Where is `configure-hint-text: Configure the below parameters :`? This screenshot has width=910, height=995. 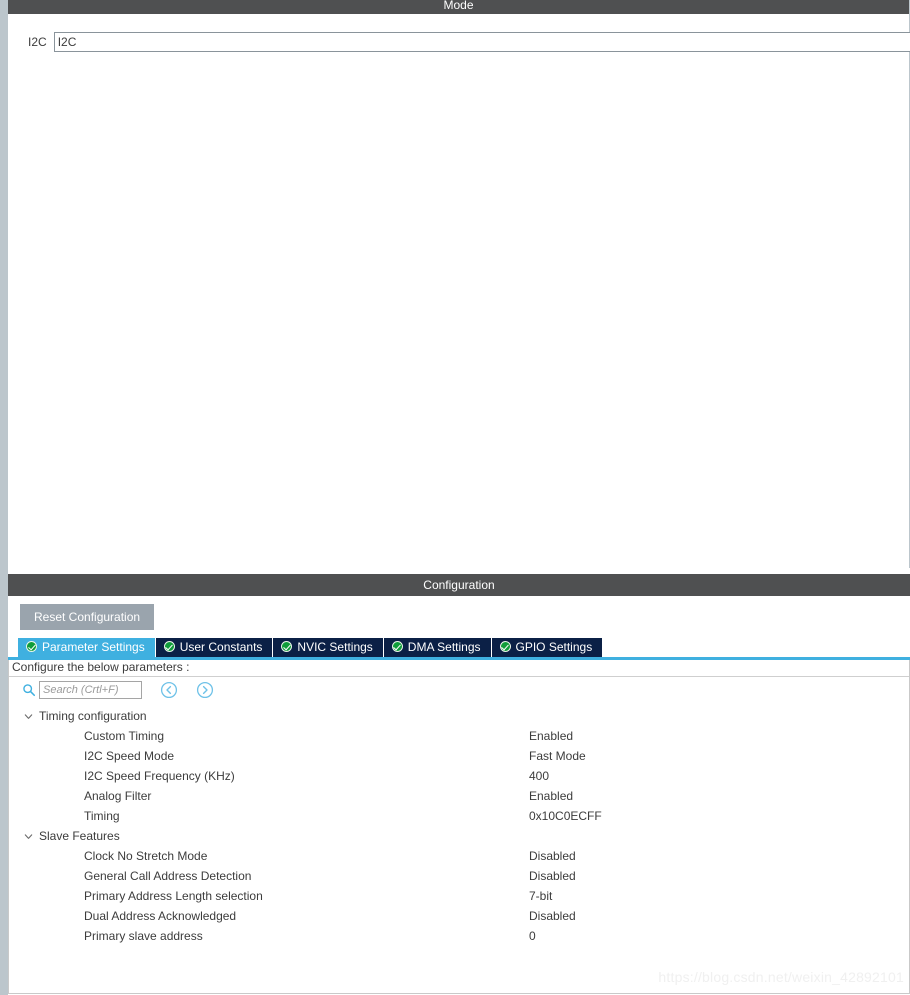 configure-hint-text: Configure the below parameters : is located at coordinates (459, 668).